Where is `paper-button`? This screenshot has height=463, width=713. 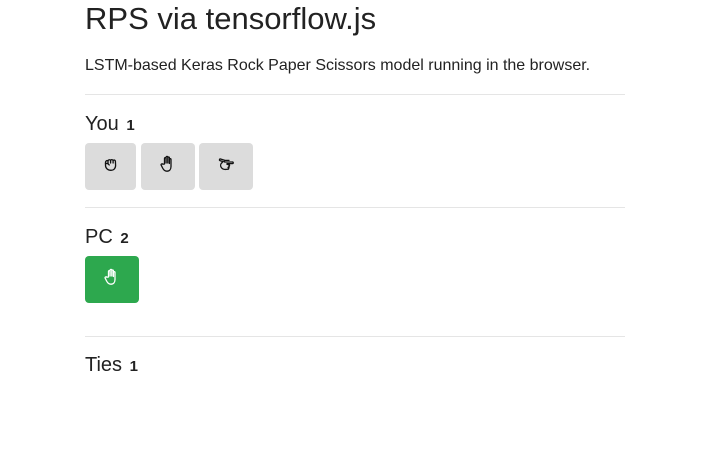 paper-button is located at coordinates (168, 166).